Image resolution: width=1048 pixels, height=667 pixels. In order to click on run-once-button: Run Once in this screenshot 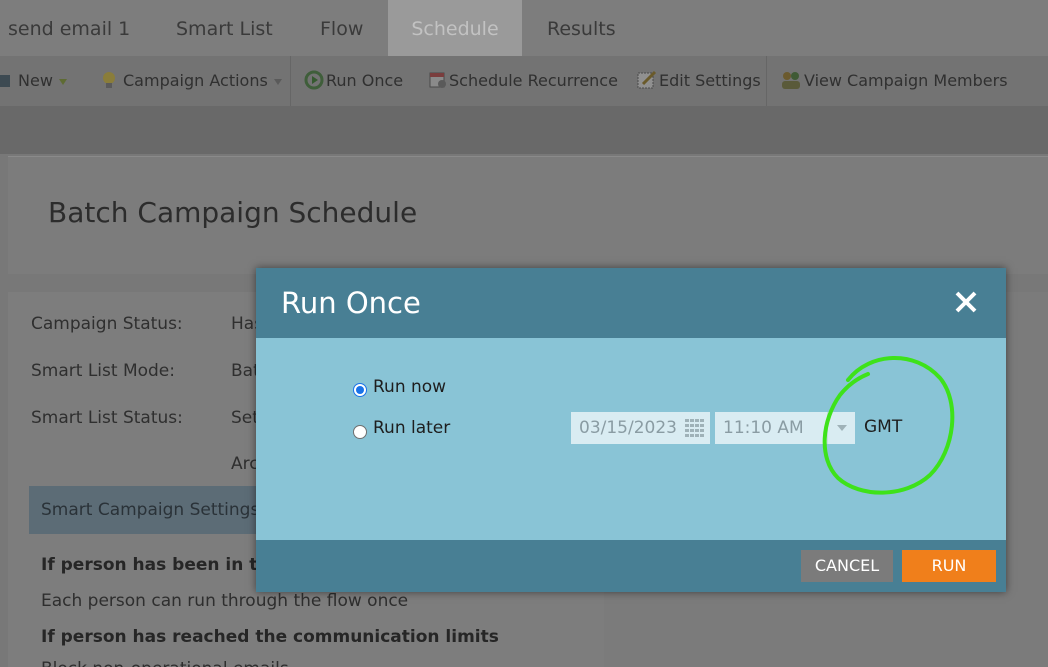, I will do `click(353, 81)`.